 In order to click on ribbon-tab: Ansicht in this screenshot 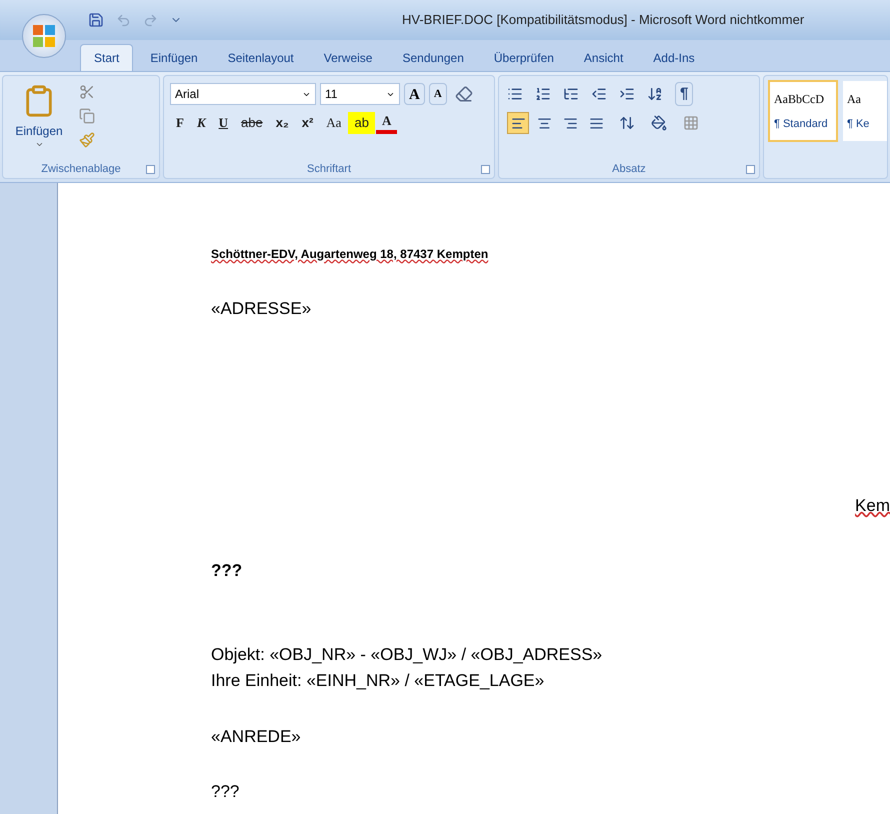, I will do `click(603, 57)`.